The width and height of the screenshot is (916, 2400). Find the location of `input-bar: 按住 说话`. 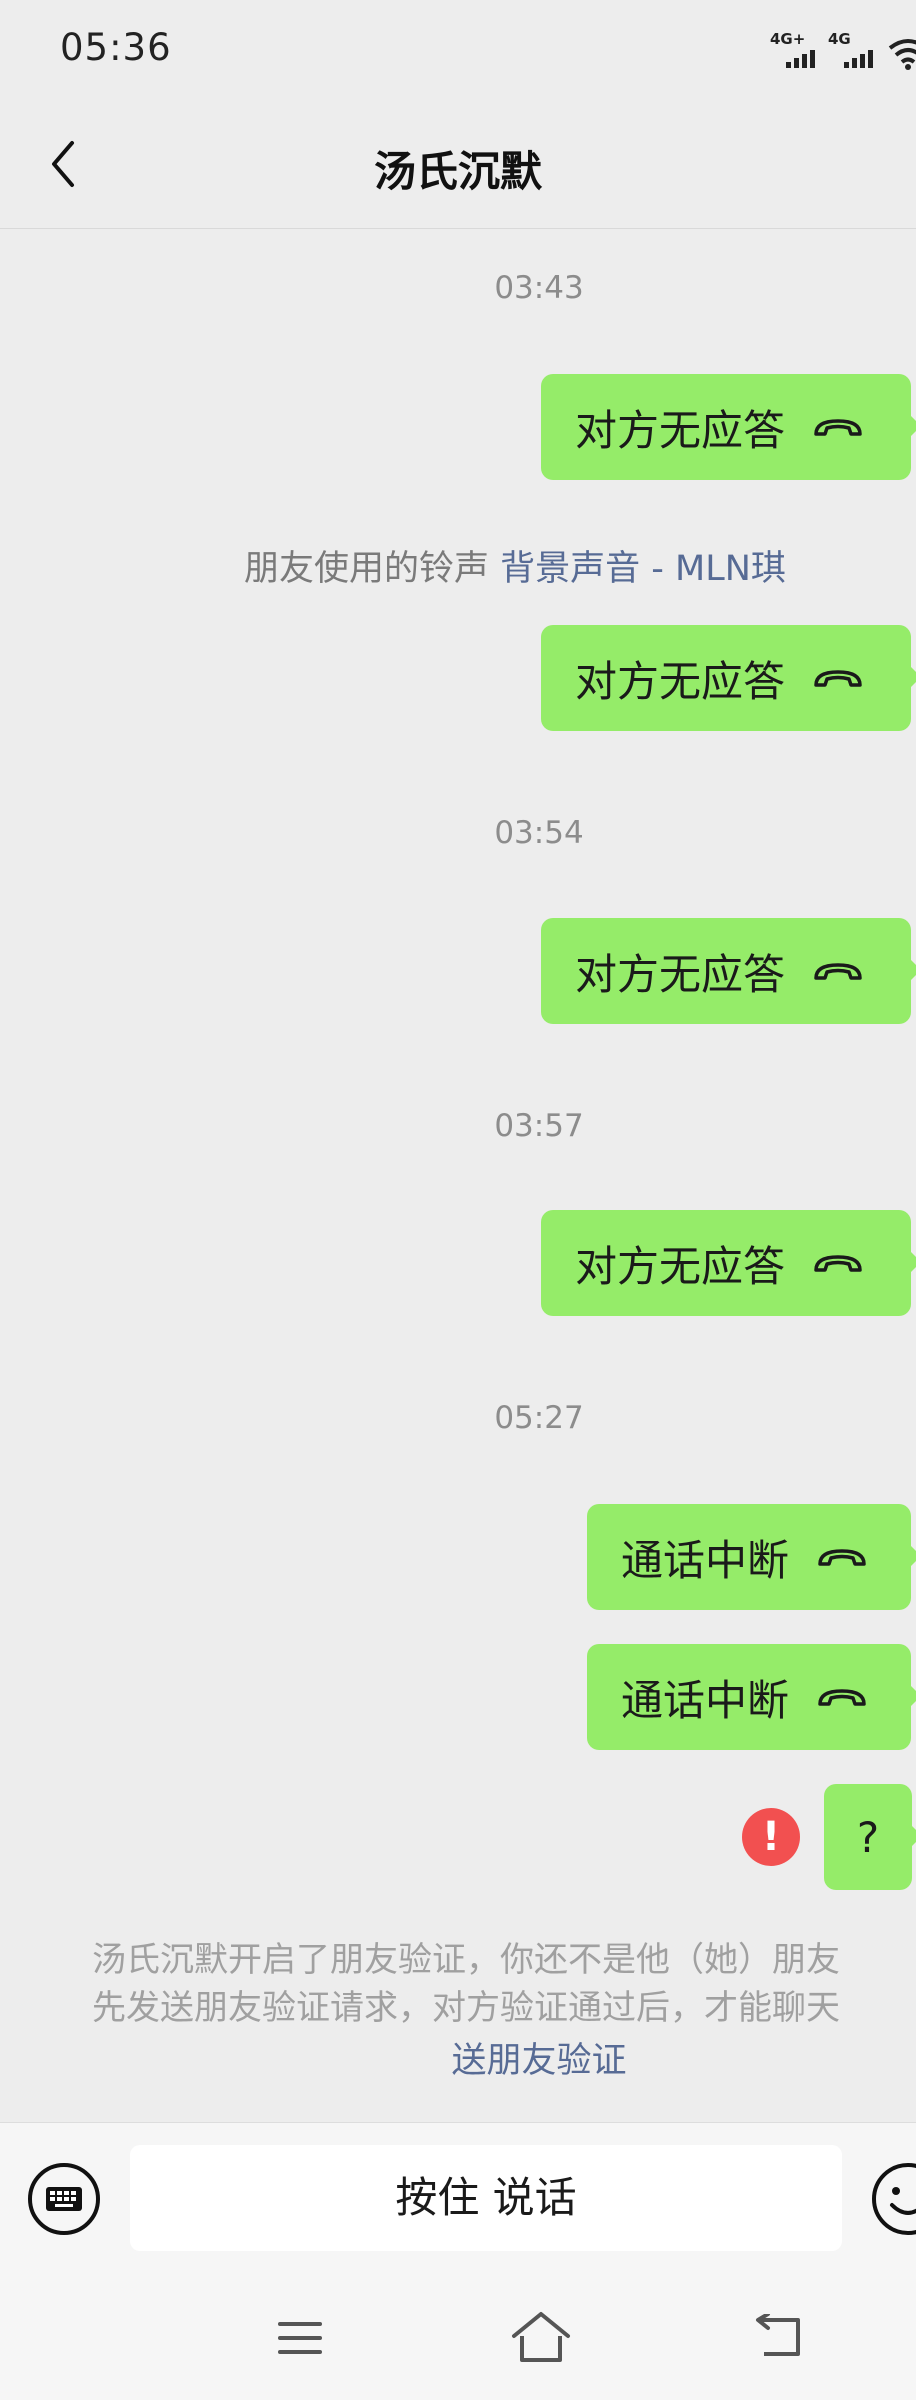

input-bar: 按住 说话 is located at coordinates (458, 2200).